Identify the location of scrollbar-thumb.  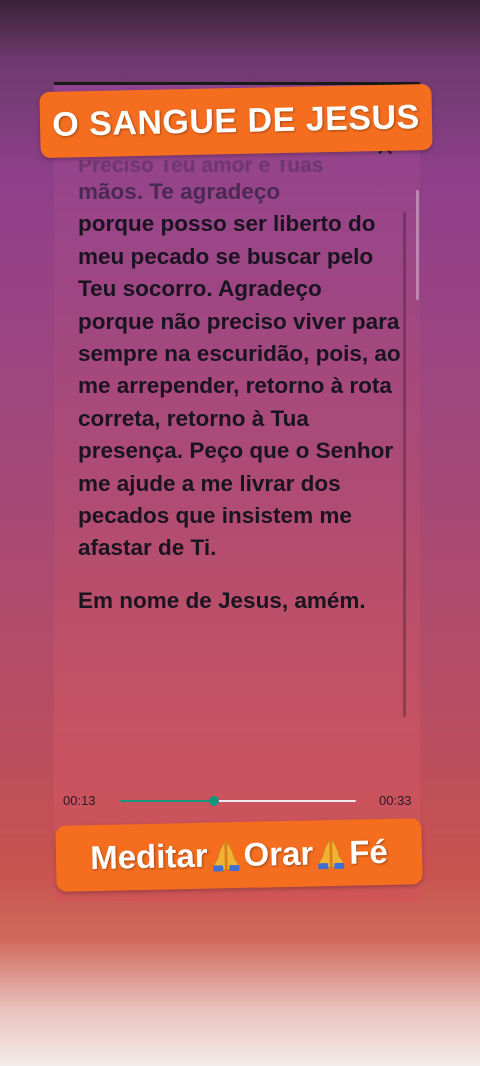
(417, 245).